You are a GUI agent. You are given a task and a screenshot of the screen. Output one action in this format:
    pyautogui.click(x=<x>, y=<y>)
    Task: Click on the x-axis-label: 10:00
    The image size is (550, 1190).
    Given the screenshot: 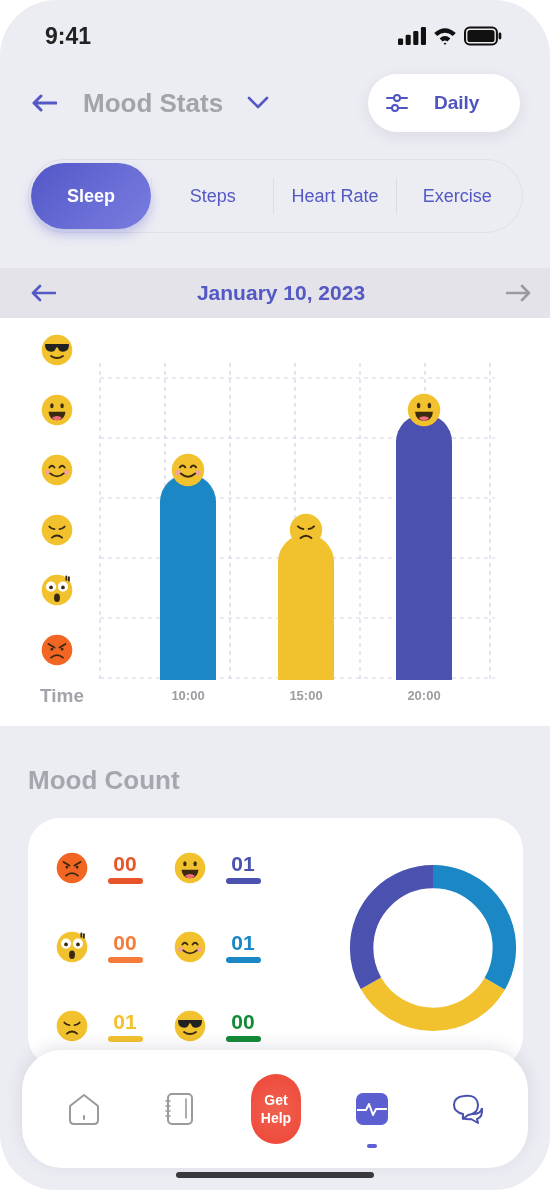 What is the action you would take?
    pyautogui.click(x=188, y=695)
    